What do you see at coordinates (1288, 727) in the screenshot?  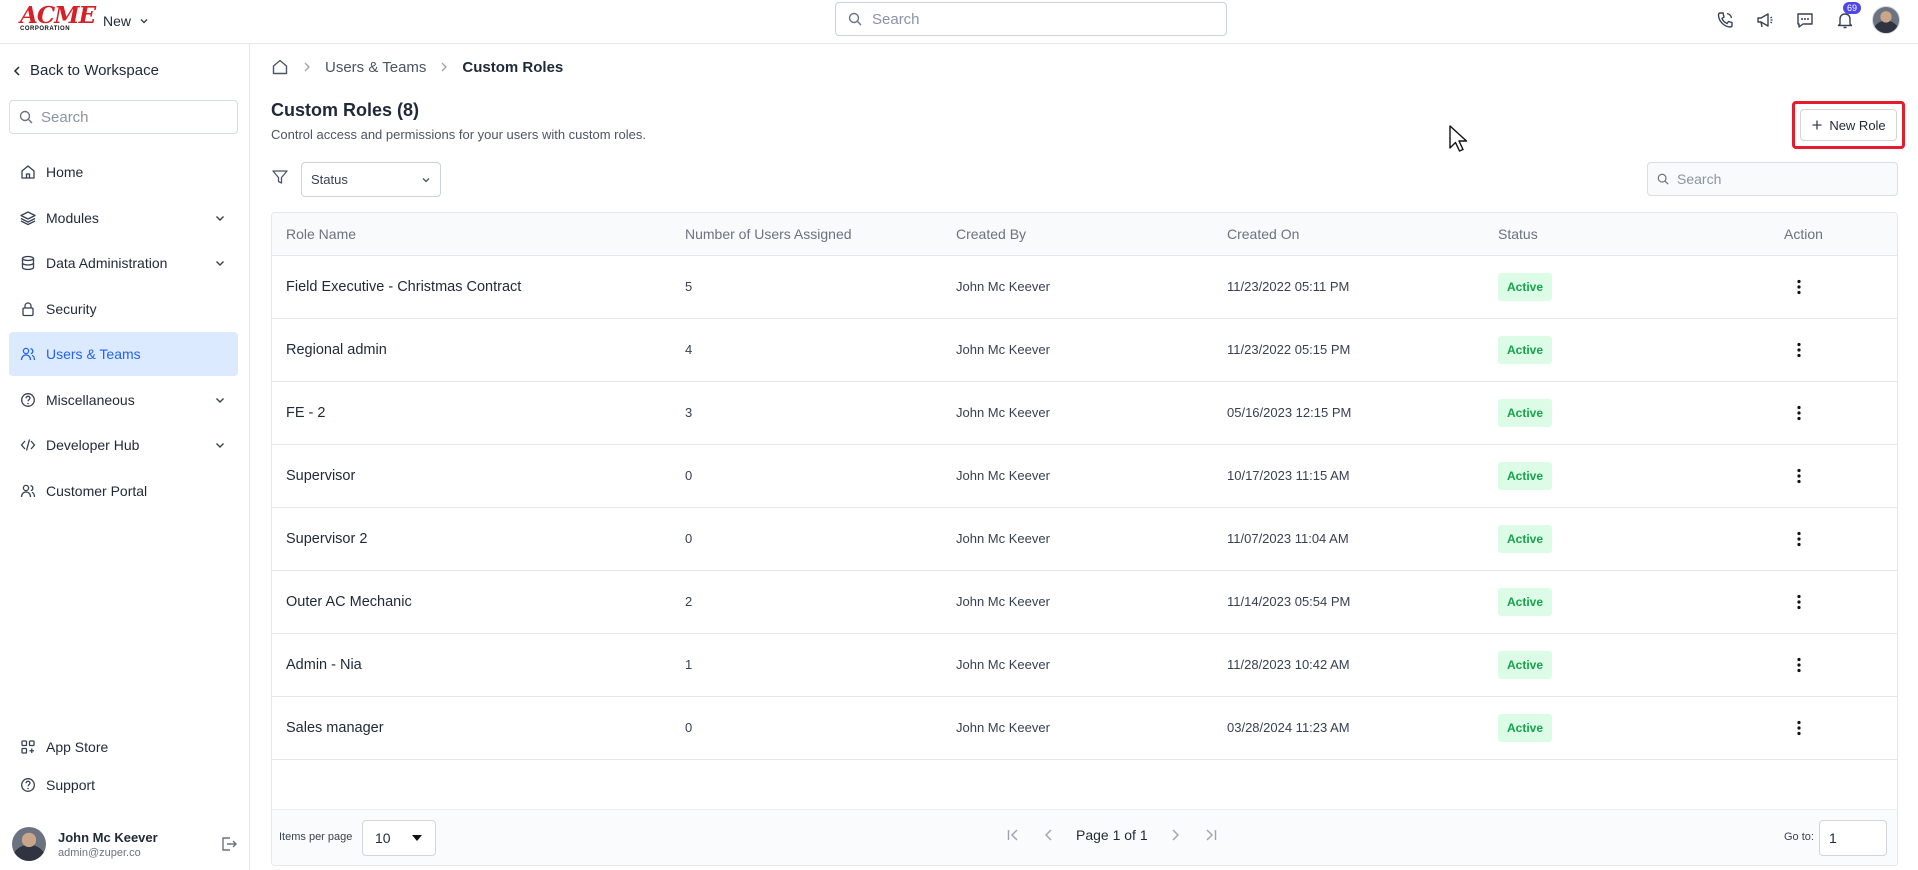 I see `created-on-cell: 03/28/2024 11:23 AM` at bounding box center [1288, 727].